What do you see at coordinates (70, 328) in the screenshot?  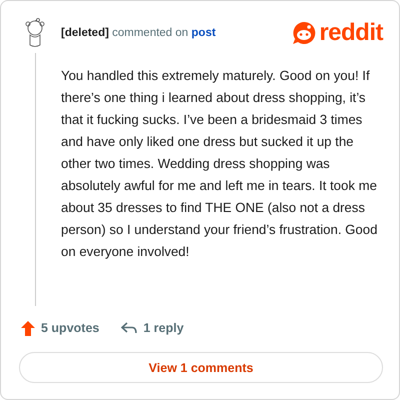 I see `upvote-count: 5 upvotes` at bounding box center [70, 328].